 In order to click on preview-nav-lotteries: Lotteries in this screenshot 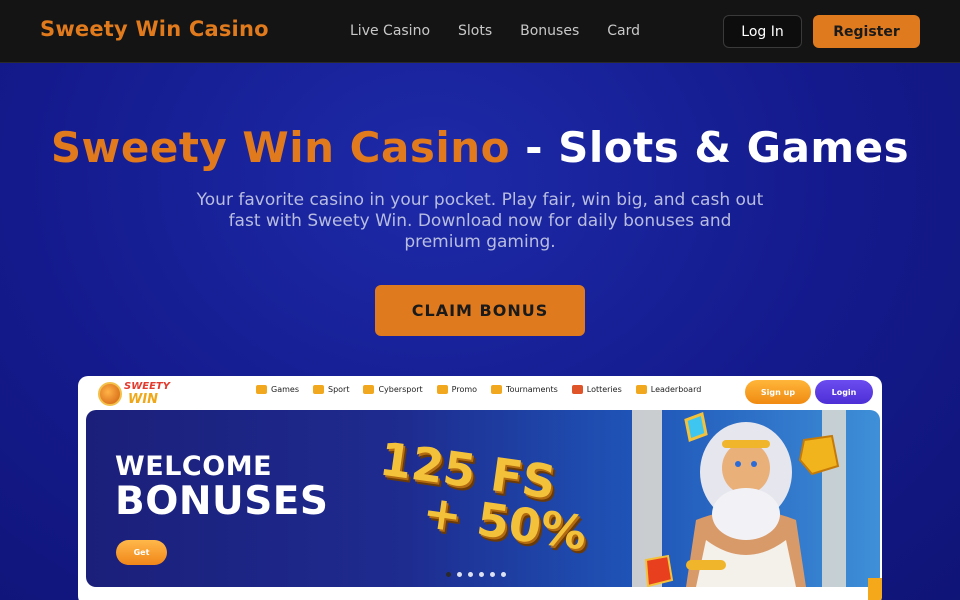, I will do `click(596, 389)`.